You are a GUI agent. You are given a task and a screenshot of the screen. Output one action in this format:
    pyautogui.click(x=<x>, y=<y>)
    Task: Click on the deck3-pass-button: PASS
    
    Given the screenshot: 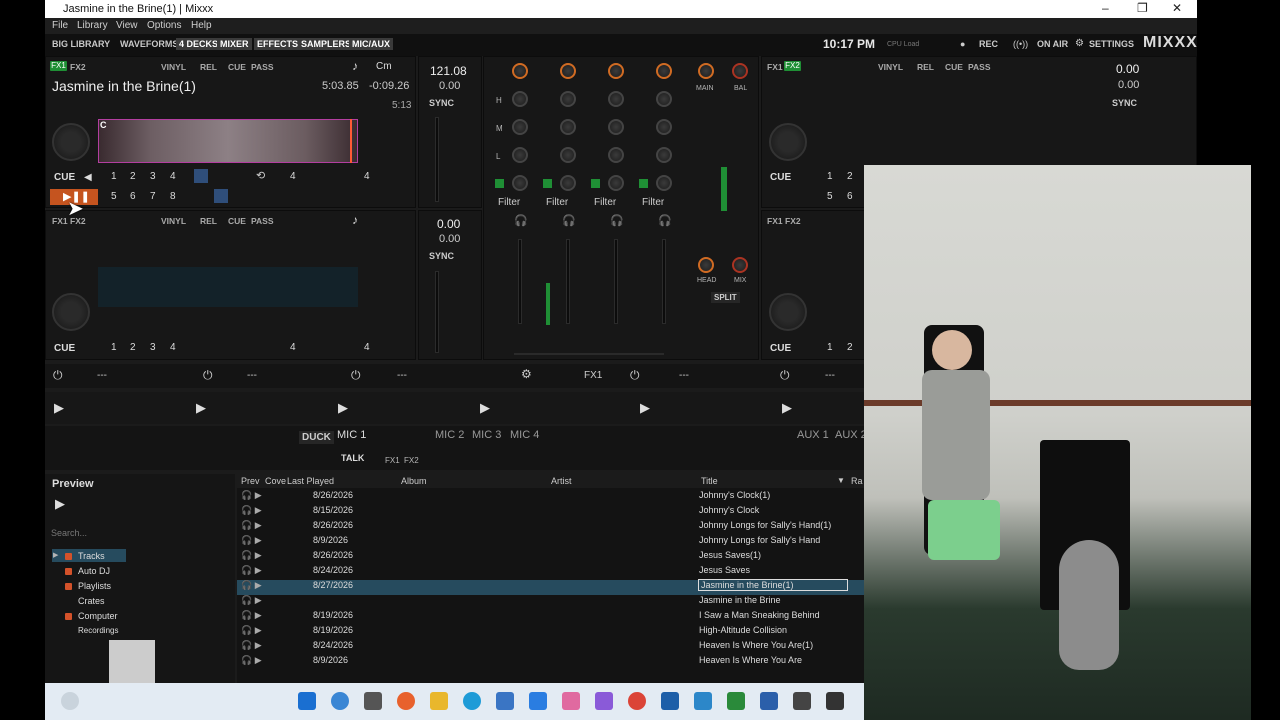 What is the action you would take?
    pyautogui.click(x=262, y=221)
    